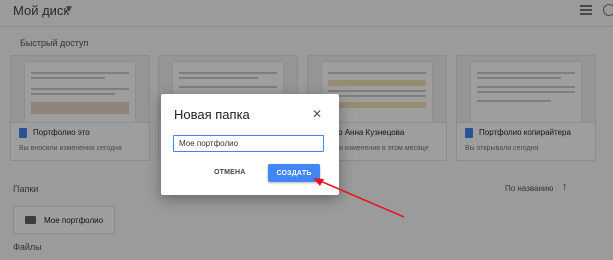  What do you see at coordinates (317, 114) in the screenshot?
I see `close-icon: ✕` at bounding box center [317, 114].